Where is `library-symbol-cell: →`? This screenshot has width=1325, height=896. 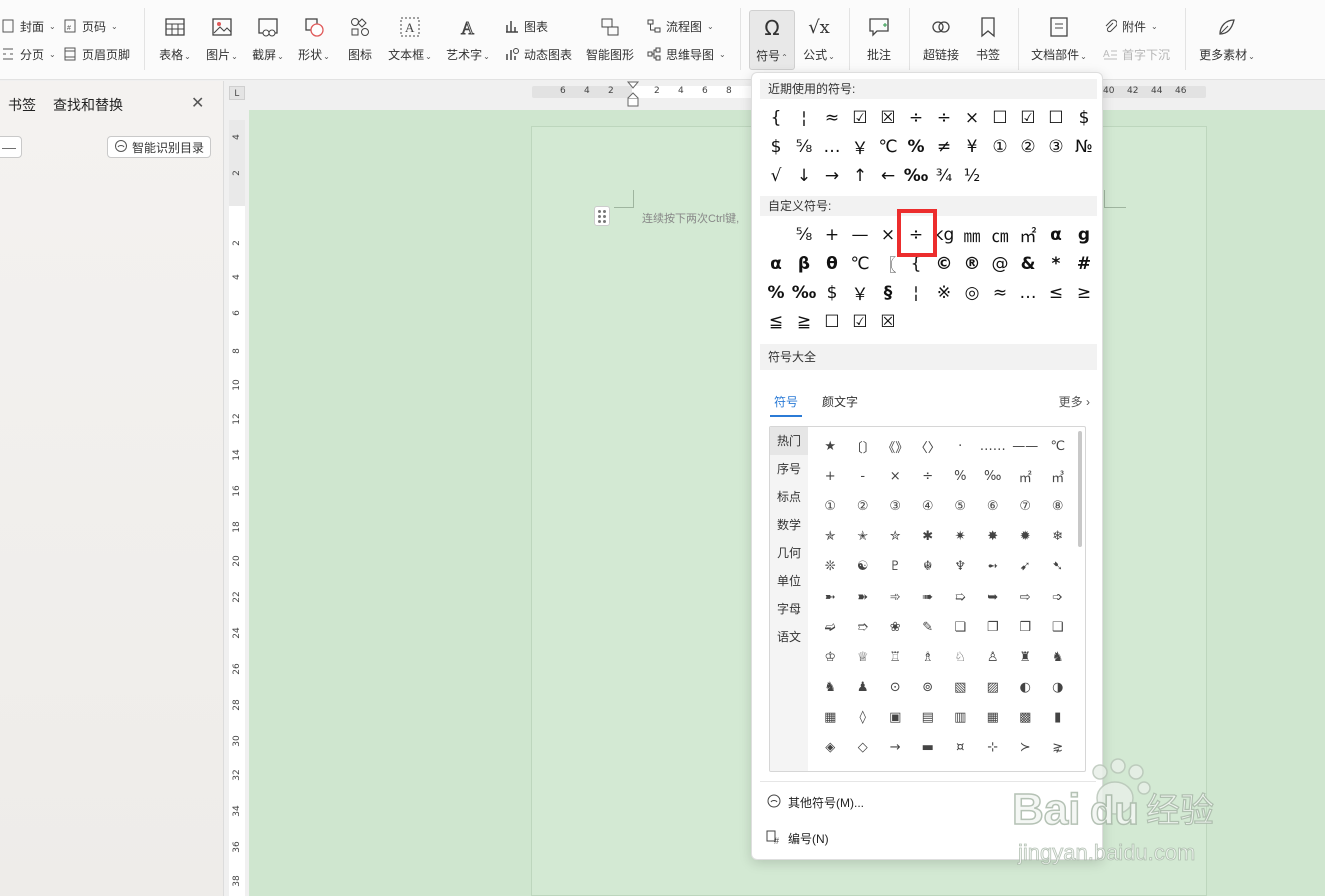
library-symbol-cell: → is located at coordinates (895, 748).